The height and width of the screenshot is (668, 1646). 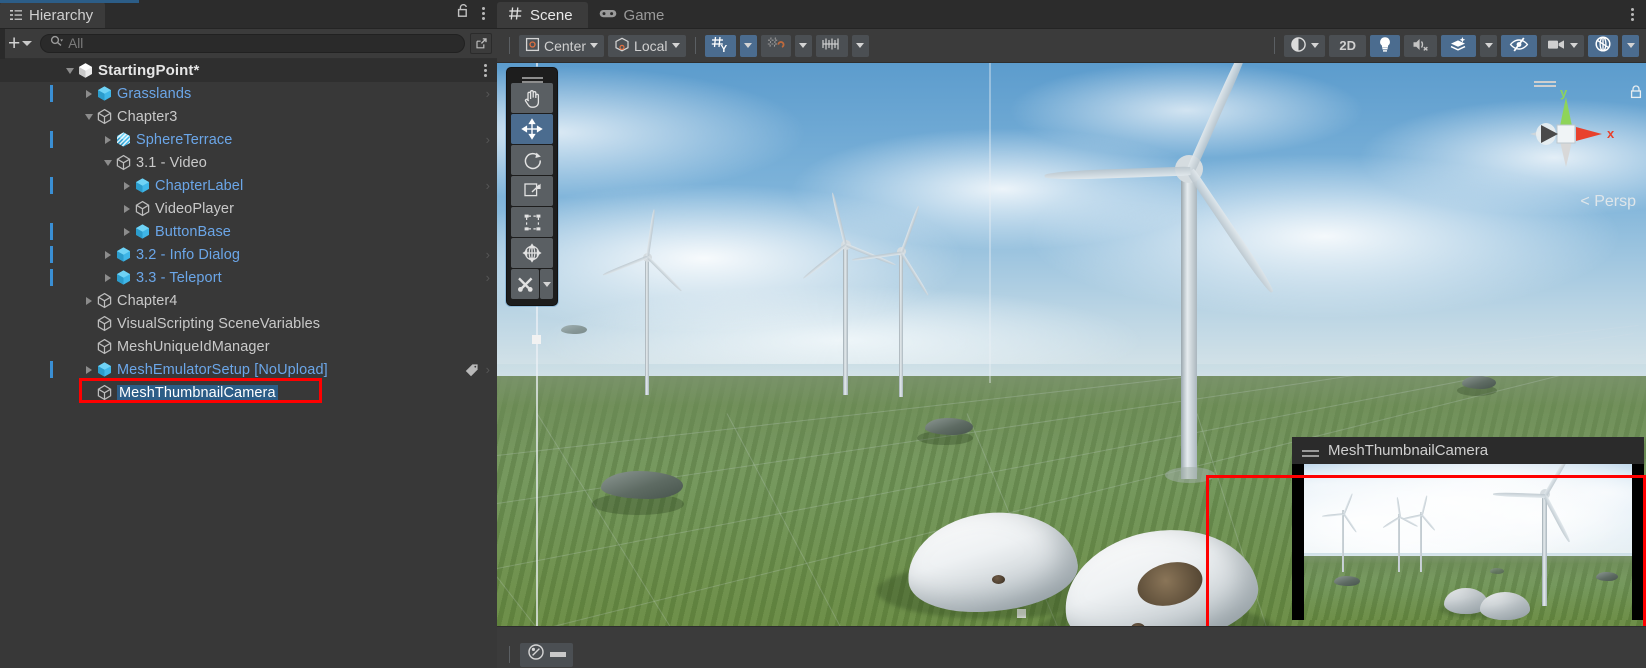 What do you see at coordinates (248, 93) in the screenshot?
I see `hierarchy-row: Grasslands ›` at bounding box center [248, 93].